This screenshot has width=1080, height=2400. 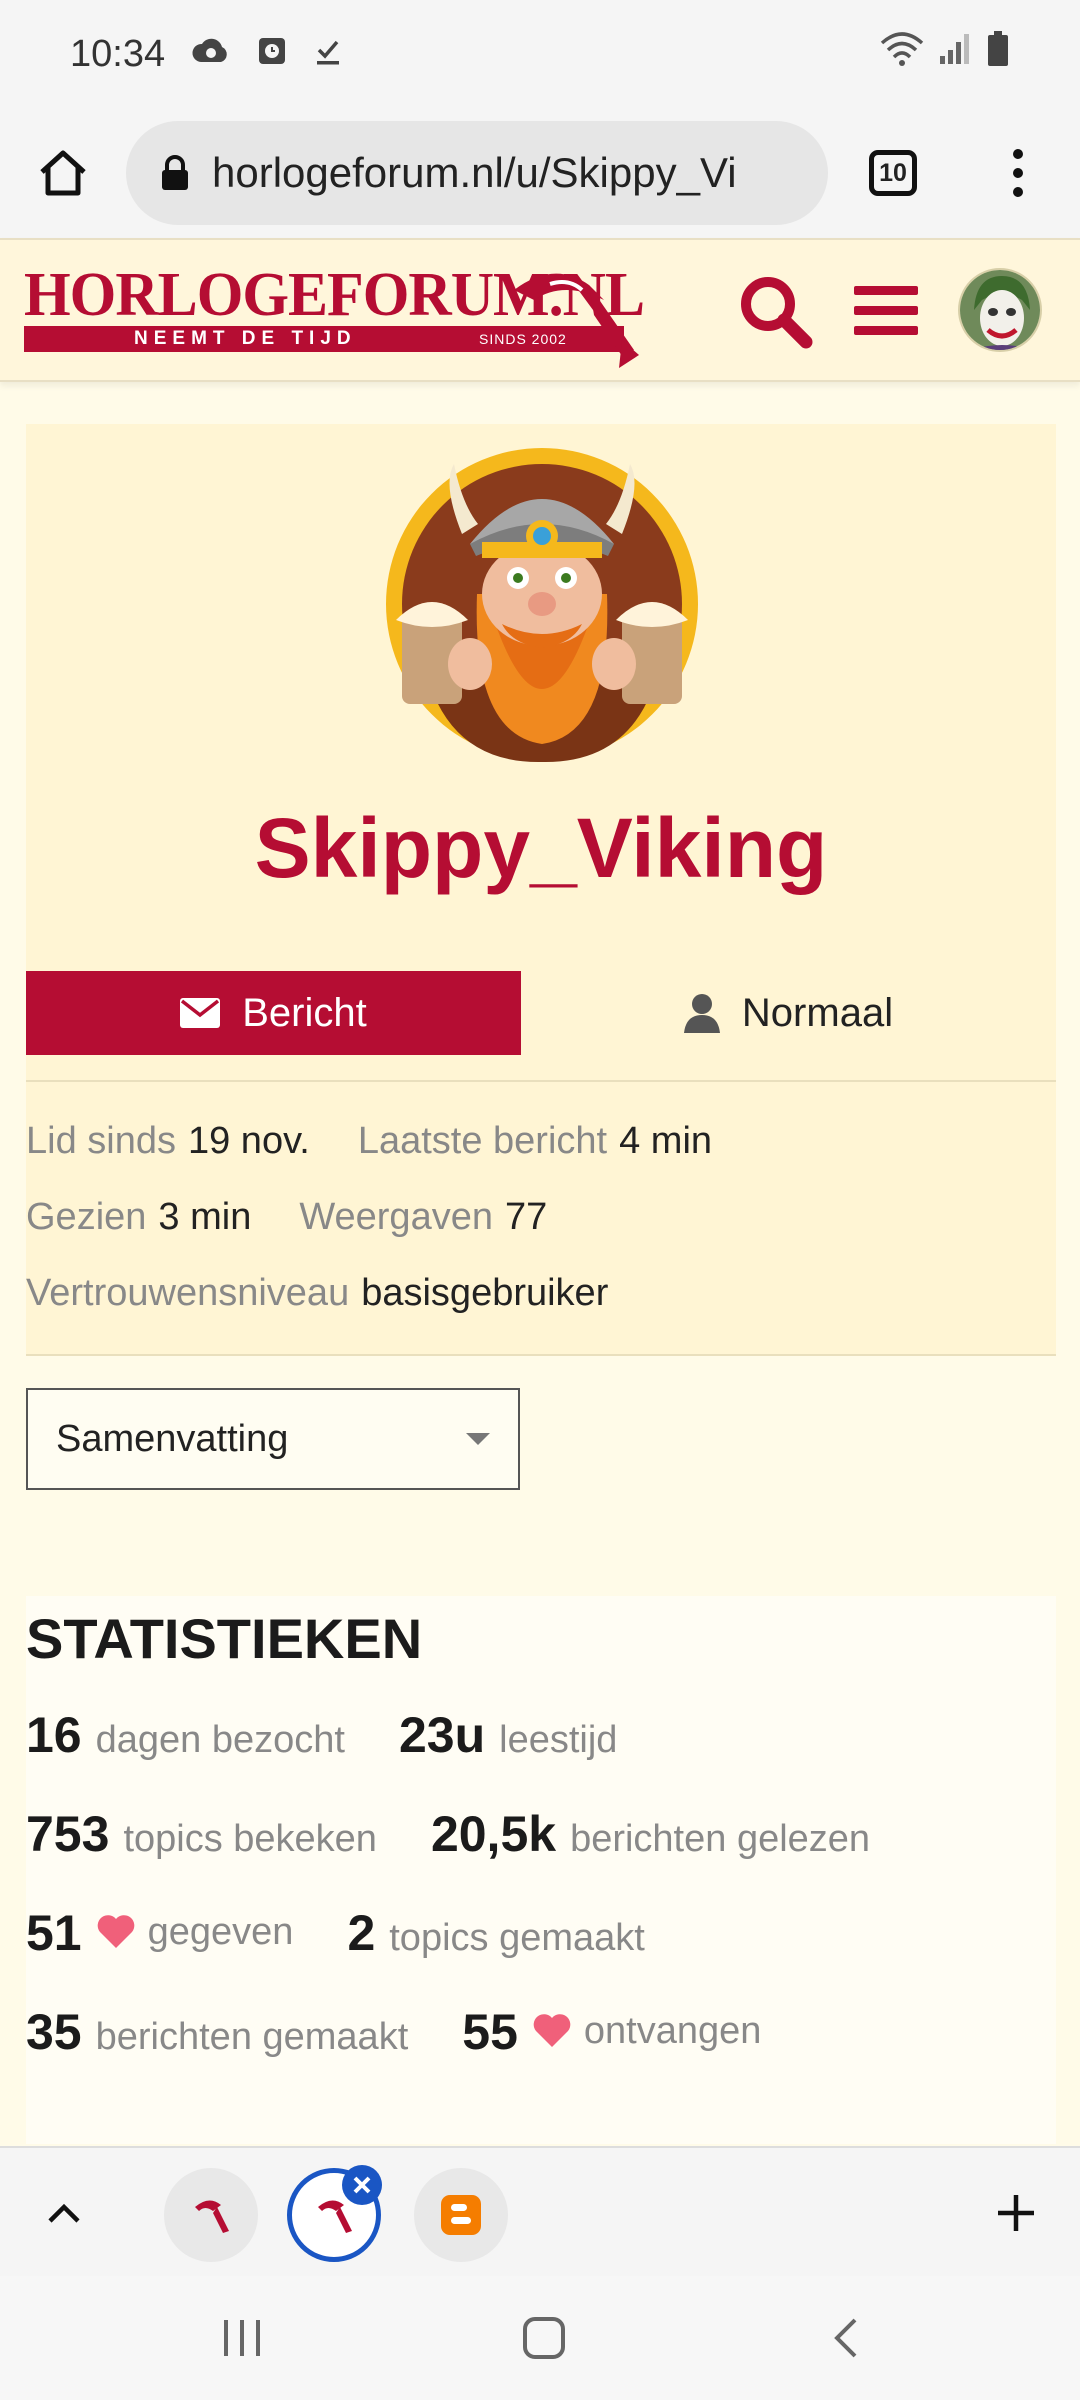 I want to click on home-nav-button, so click(x=544, y=2338).